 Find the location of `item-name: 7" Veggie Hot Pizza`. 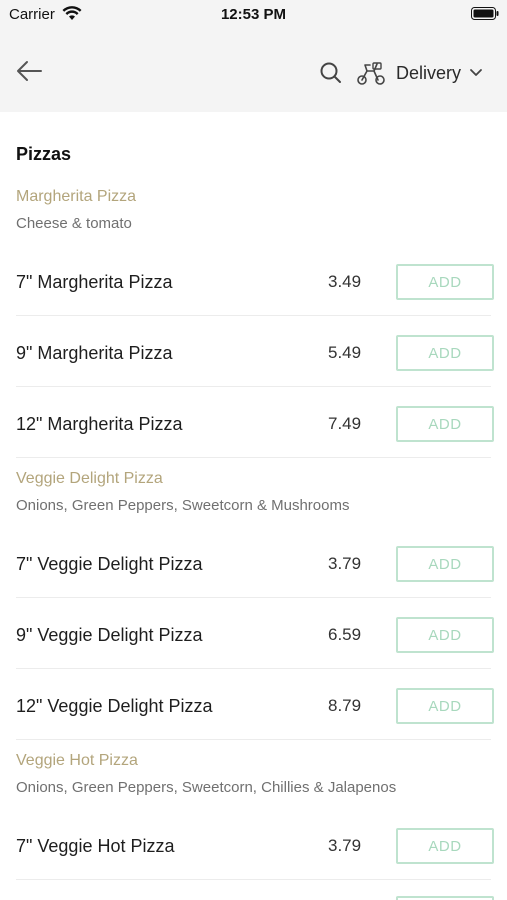

item-name: 7" Veggie Hot Pizza is located at coordinates (95, 845).